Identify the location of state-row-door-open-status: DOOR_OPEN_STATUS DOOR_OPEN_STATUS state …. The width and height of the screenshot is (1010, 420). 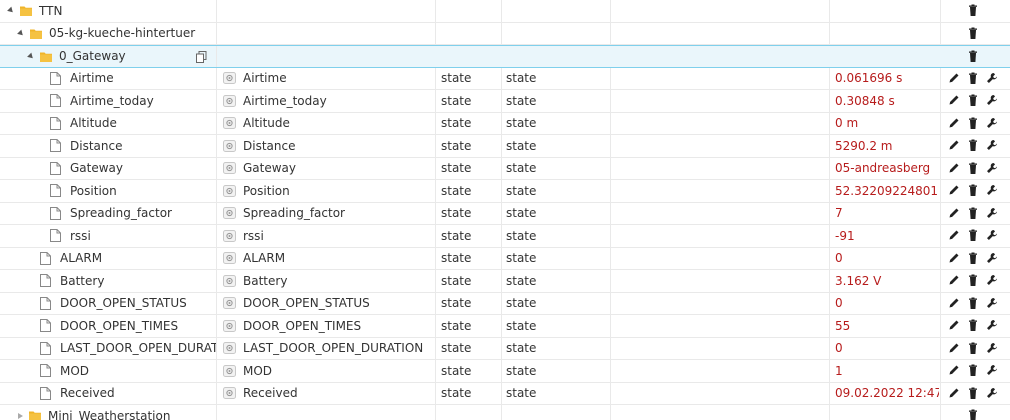
(505, 303).